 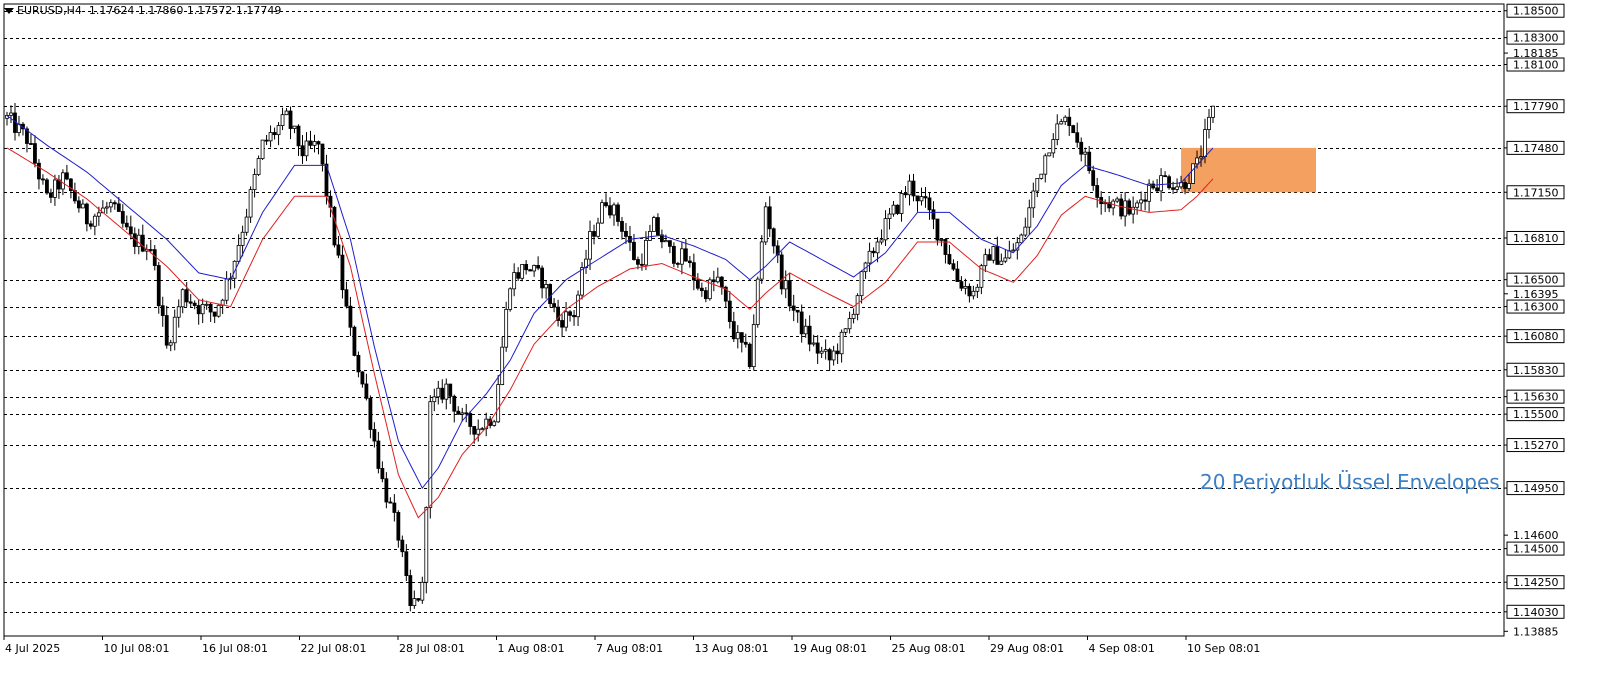 What do you see at coordinates (1536, 414) in the screenshot?
I see `y-tick-label: 1.15500` at bounding box center [1536, 414].